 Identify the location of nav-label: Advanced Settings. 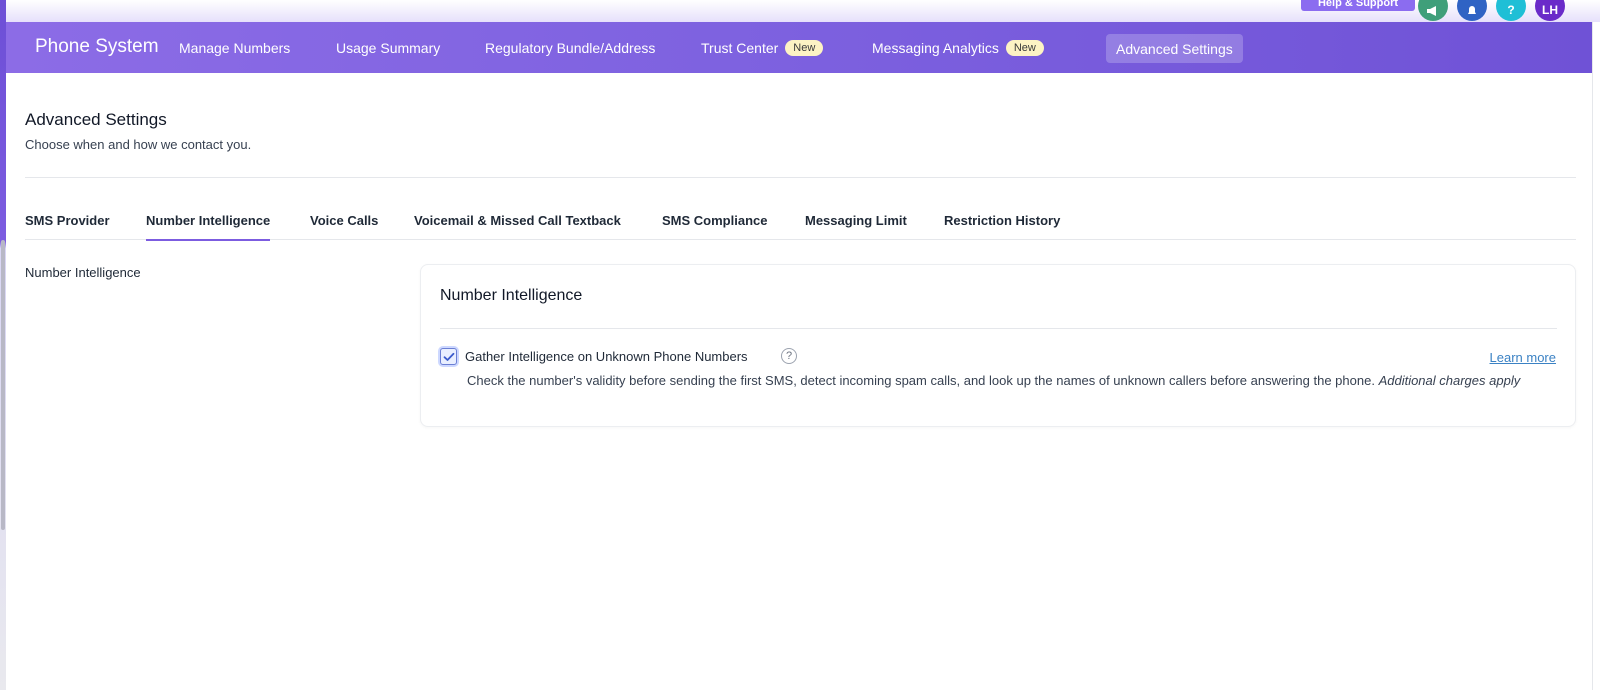
(1174, 48).